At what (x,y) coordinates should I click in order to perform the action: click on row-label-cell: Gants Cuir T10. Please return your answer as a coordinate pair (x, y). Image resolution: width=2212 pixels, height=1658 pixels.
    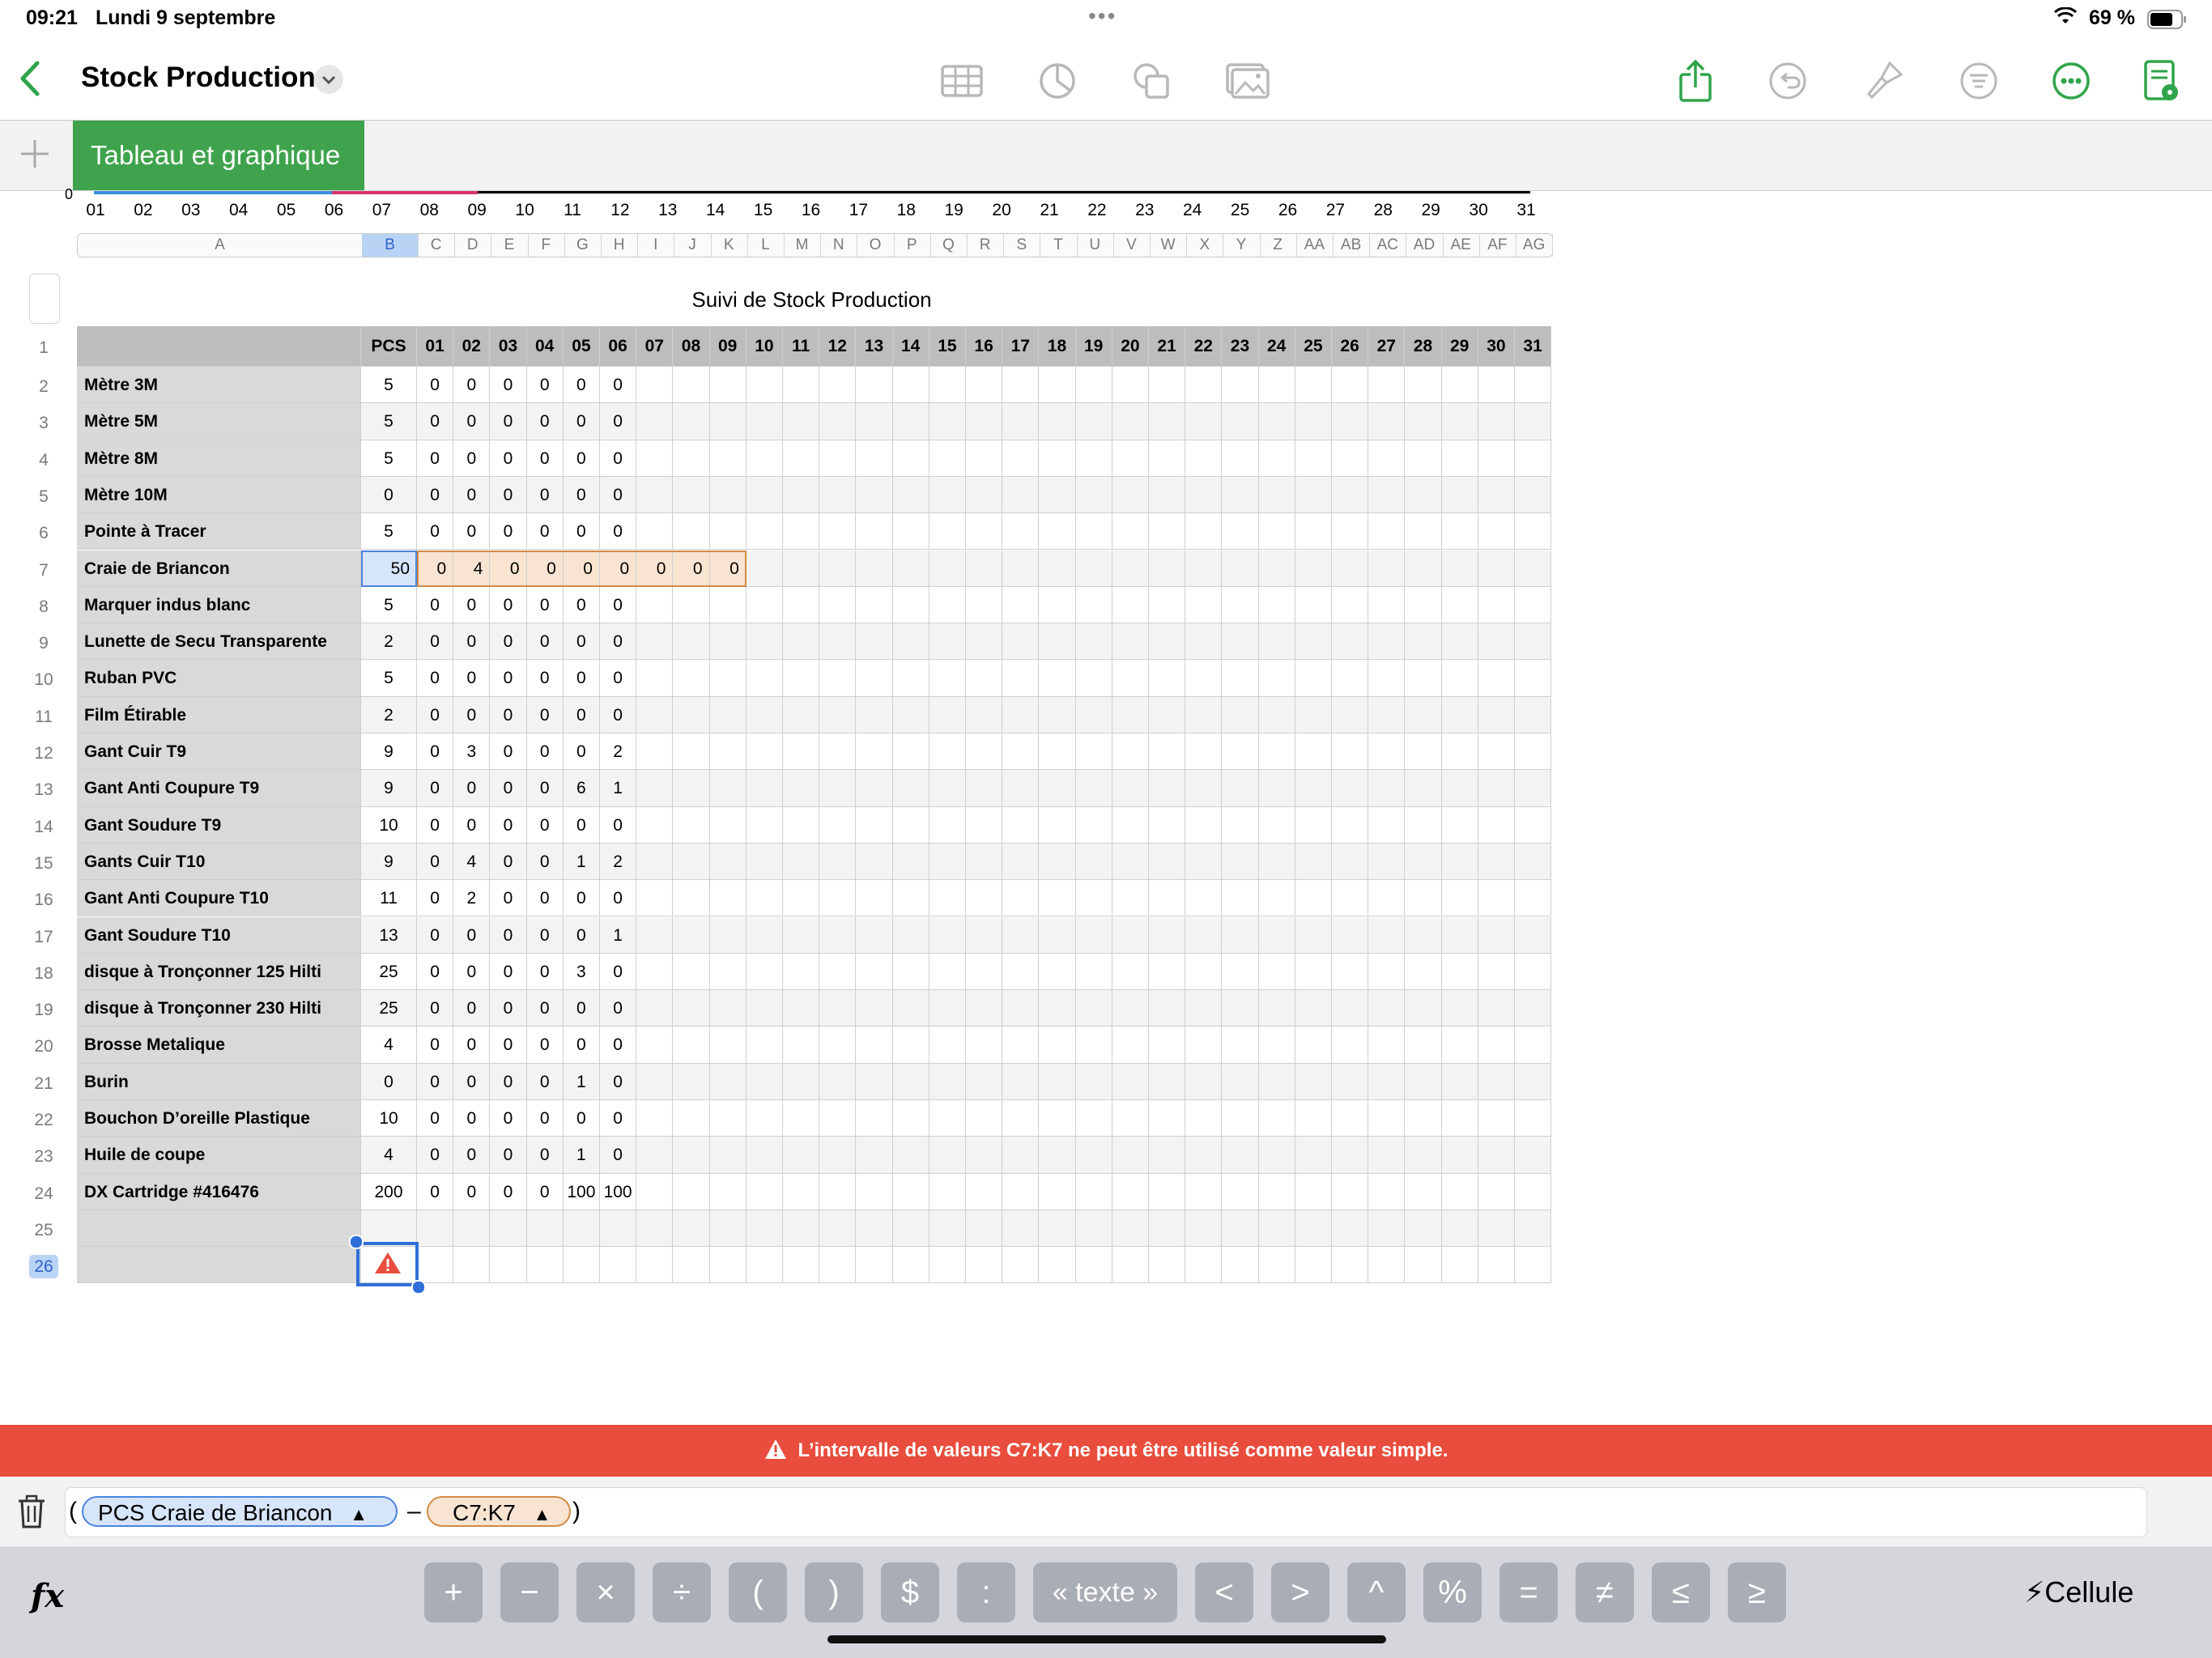
    Looking at the image, I should click on (219, 862).